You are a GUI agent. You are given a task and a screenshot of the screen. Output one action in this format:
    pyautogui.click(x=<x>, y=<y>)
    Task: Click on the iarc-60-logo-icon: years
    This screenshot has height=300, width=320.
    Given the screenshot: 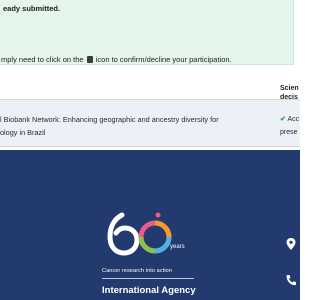 What is the action you would take?
    pyautogui.click(x=146, y=234)
    